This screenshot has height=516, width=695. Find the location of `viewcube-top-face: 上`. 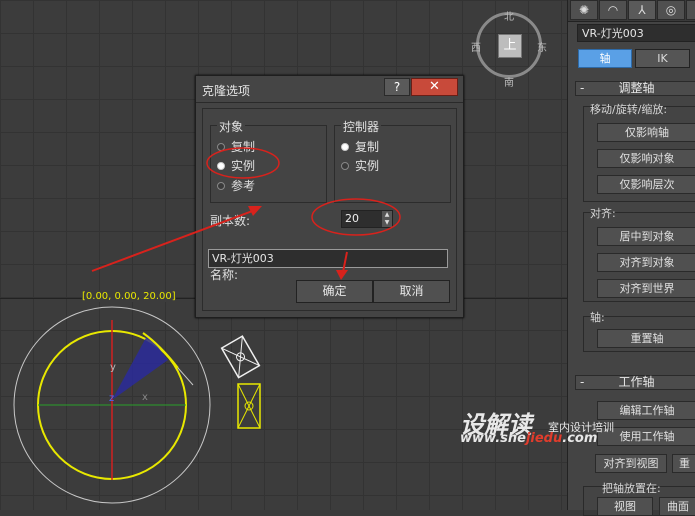

viewcube-top-face: 上 is located at coordinates (510, 46).